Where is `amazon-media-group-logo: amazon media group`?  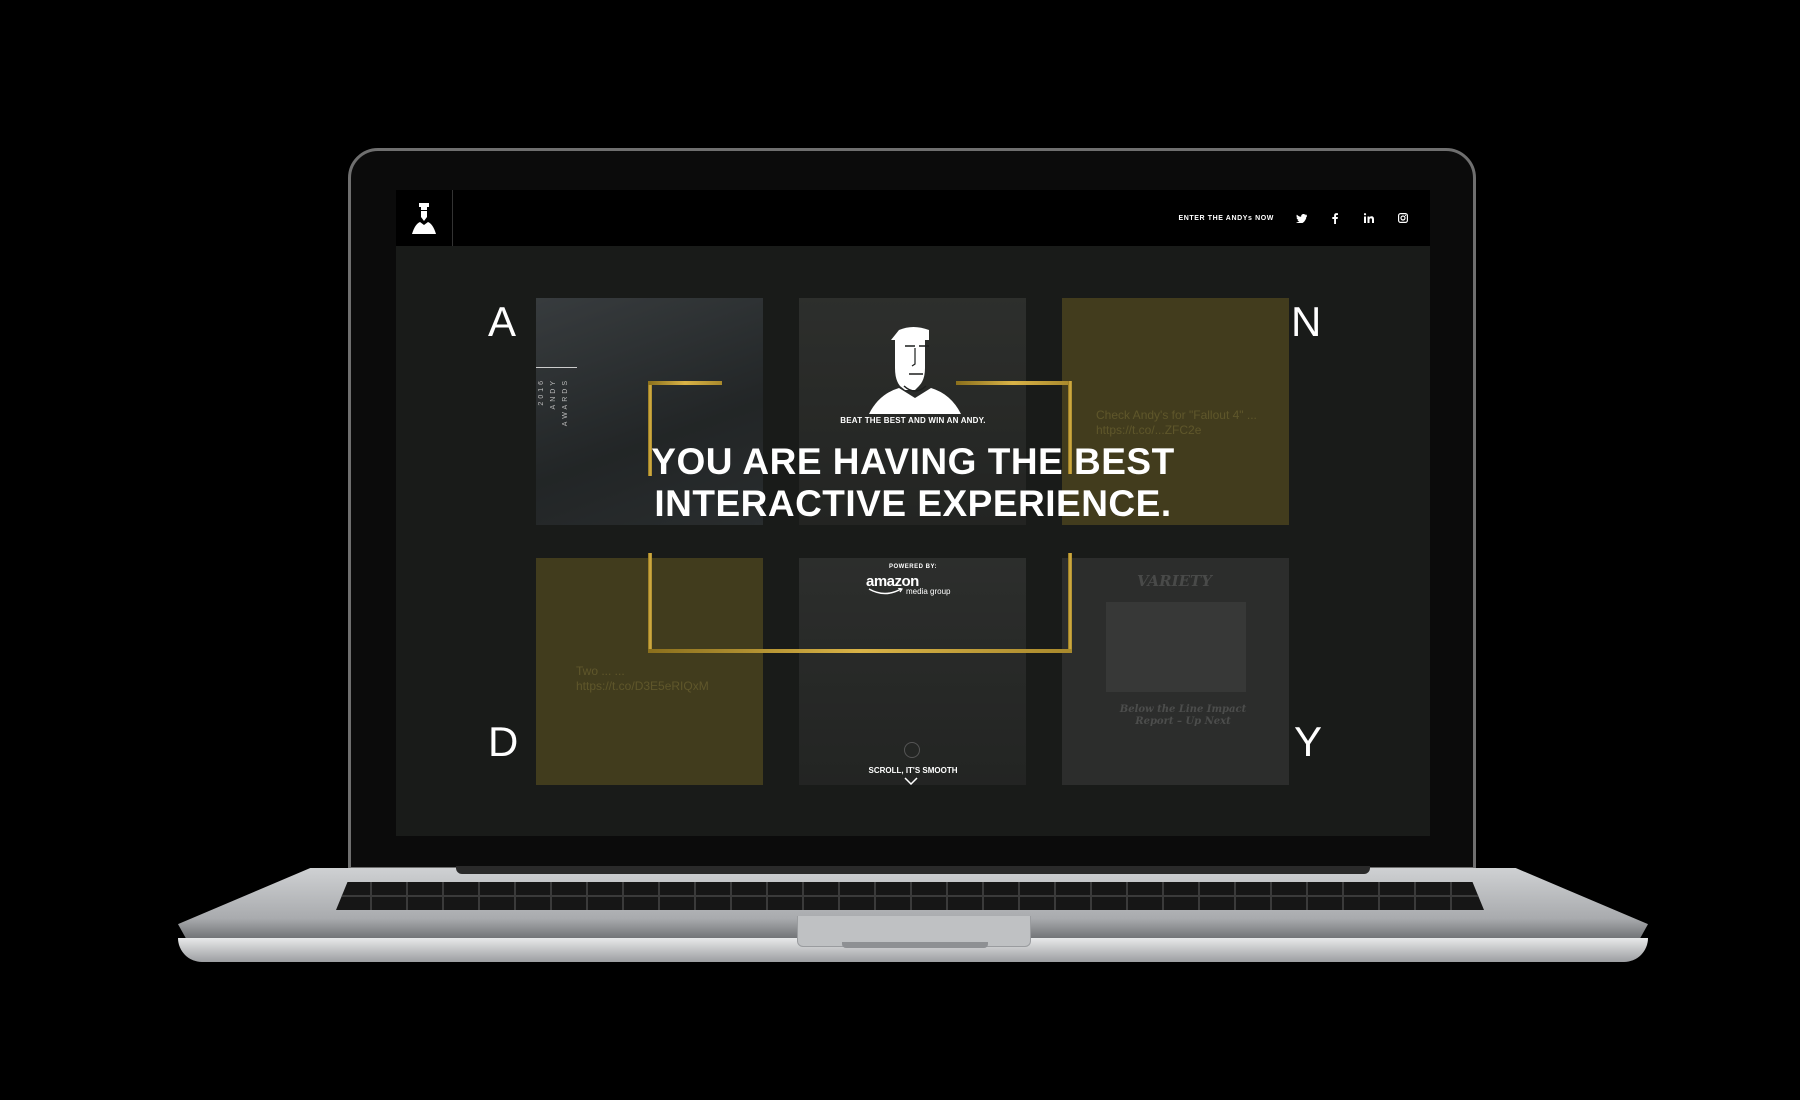 amazon-media-group-logo: amazon media group is located at coordinates (908, 584).